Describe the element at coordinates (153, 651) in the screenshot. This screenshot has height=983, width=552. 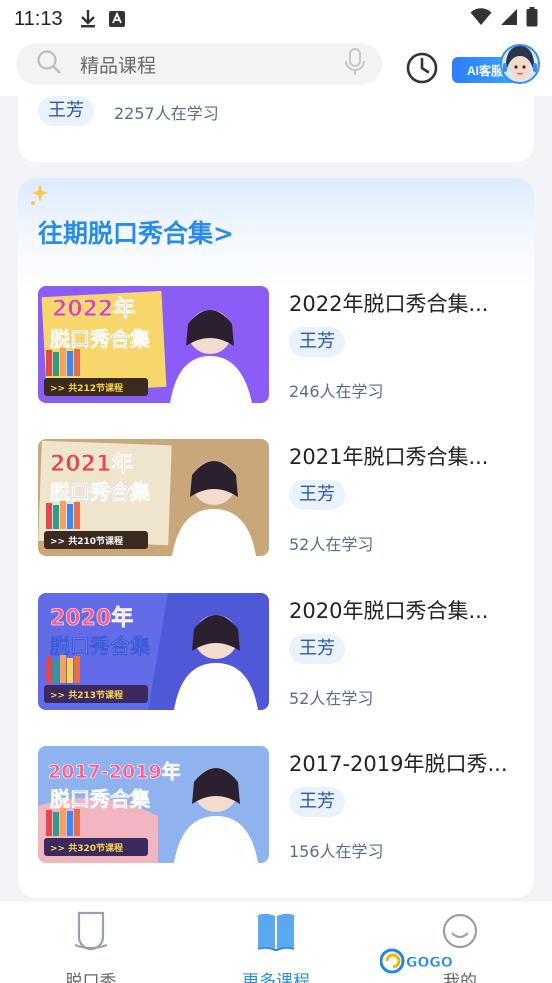
I see `course-thumbnail: 2020年 脱口秀合集 >> 共213节课程` at that location.